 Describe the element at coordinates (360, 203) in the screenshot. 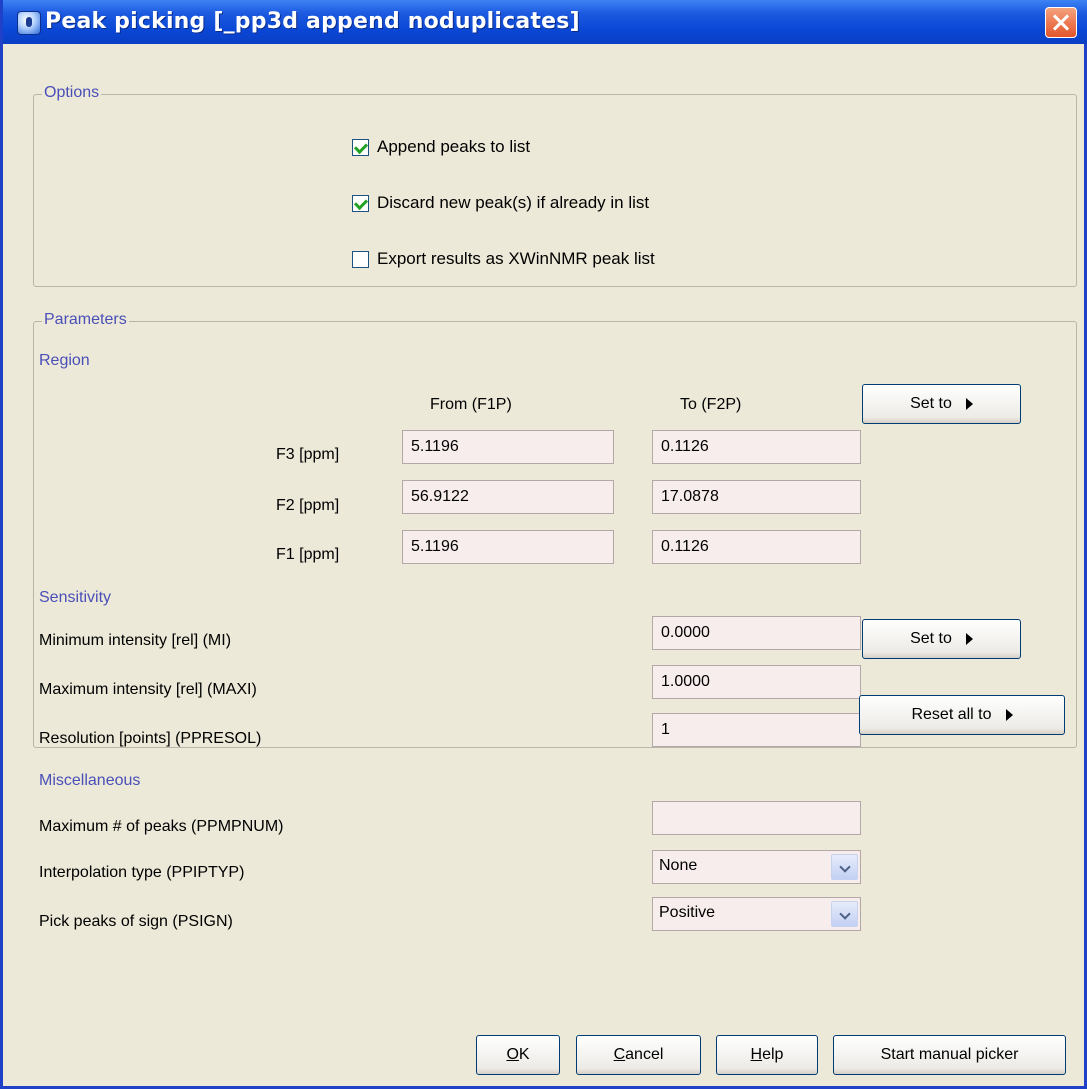

I see `discard-duplicates-checkbox` at that location.